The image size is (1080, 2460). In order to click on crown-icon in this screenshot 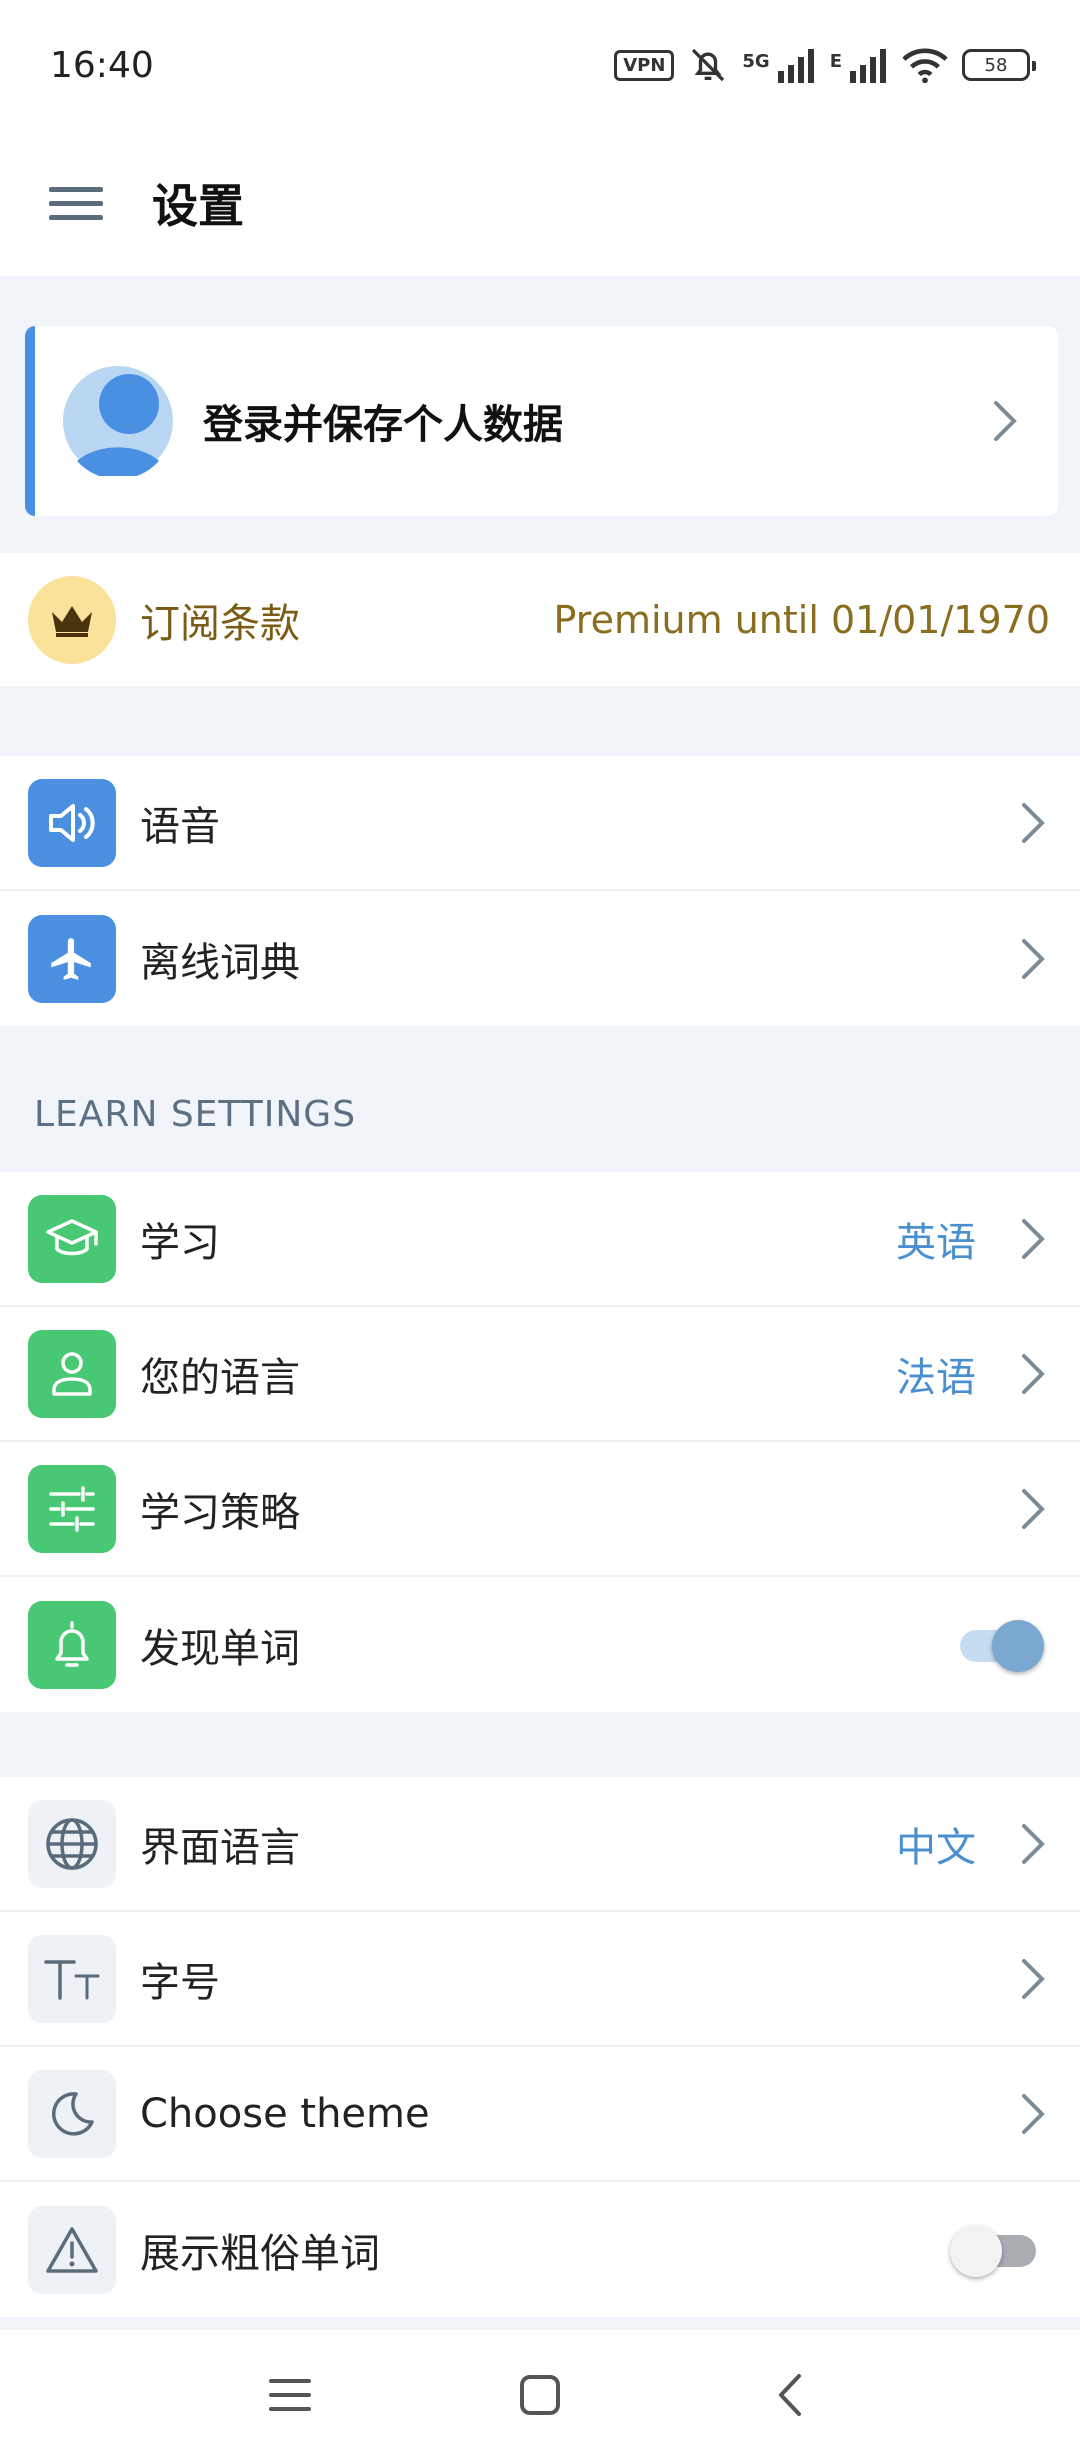, I will do `click(72, 619)`.